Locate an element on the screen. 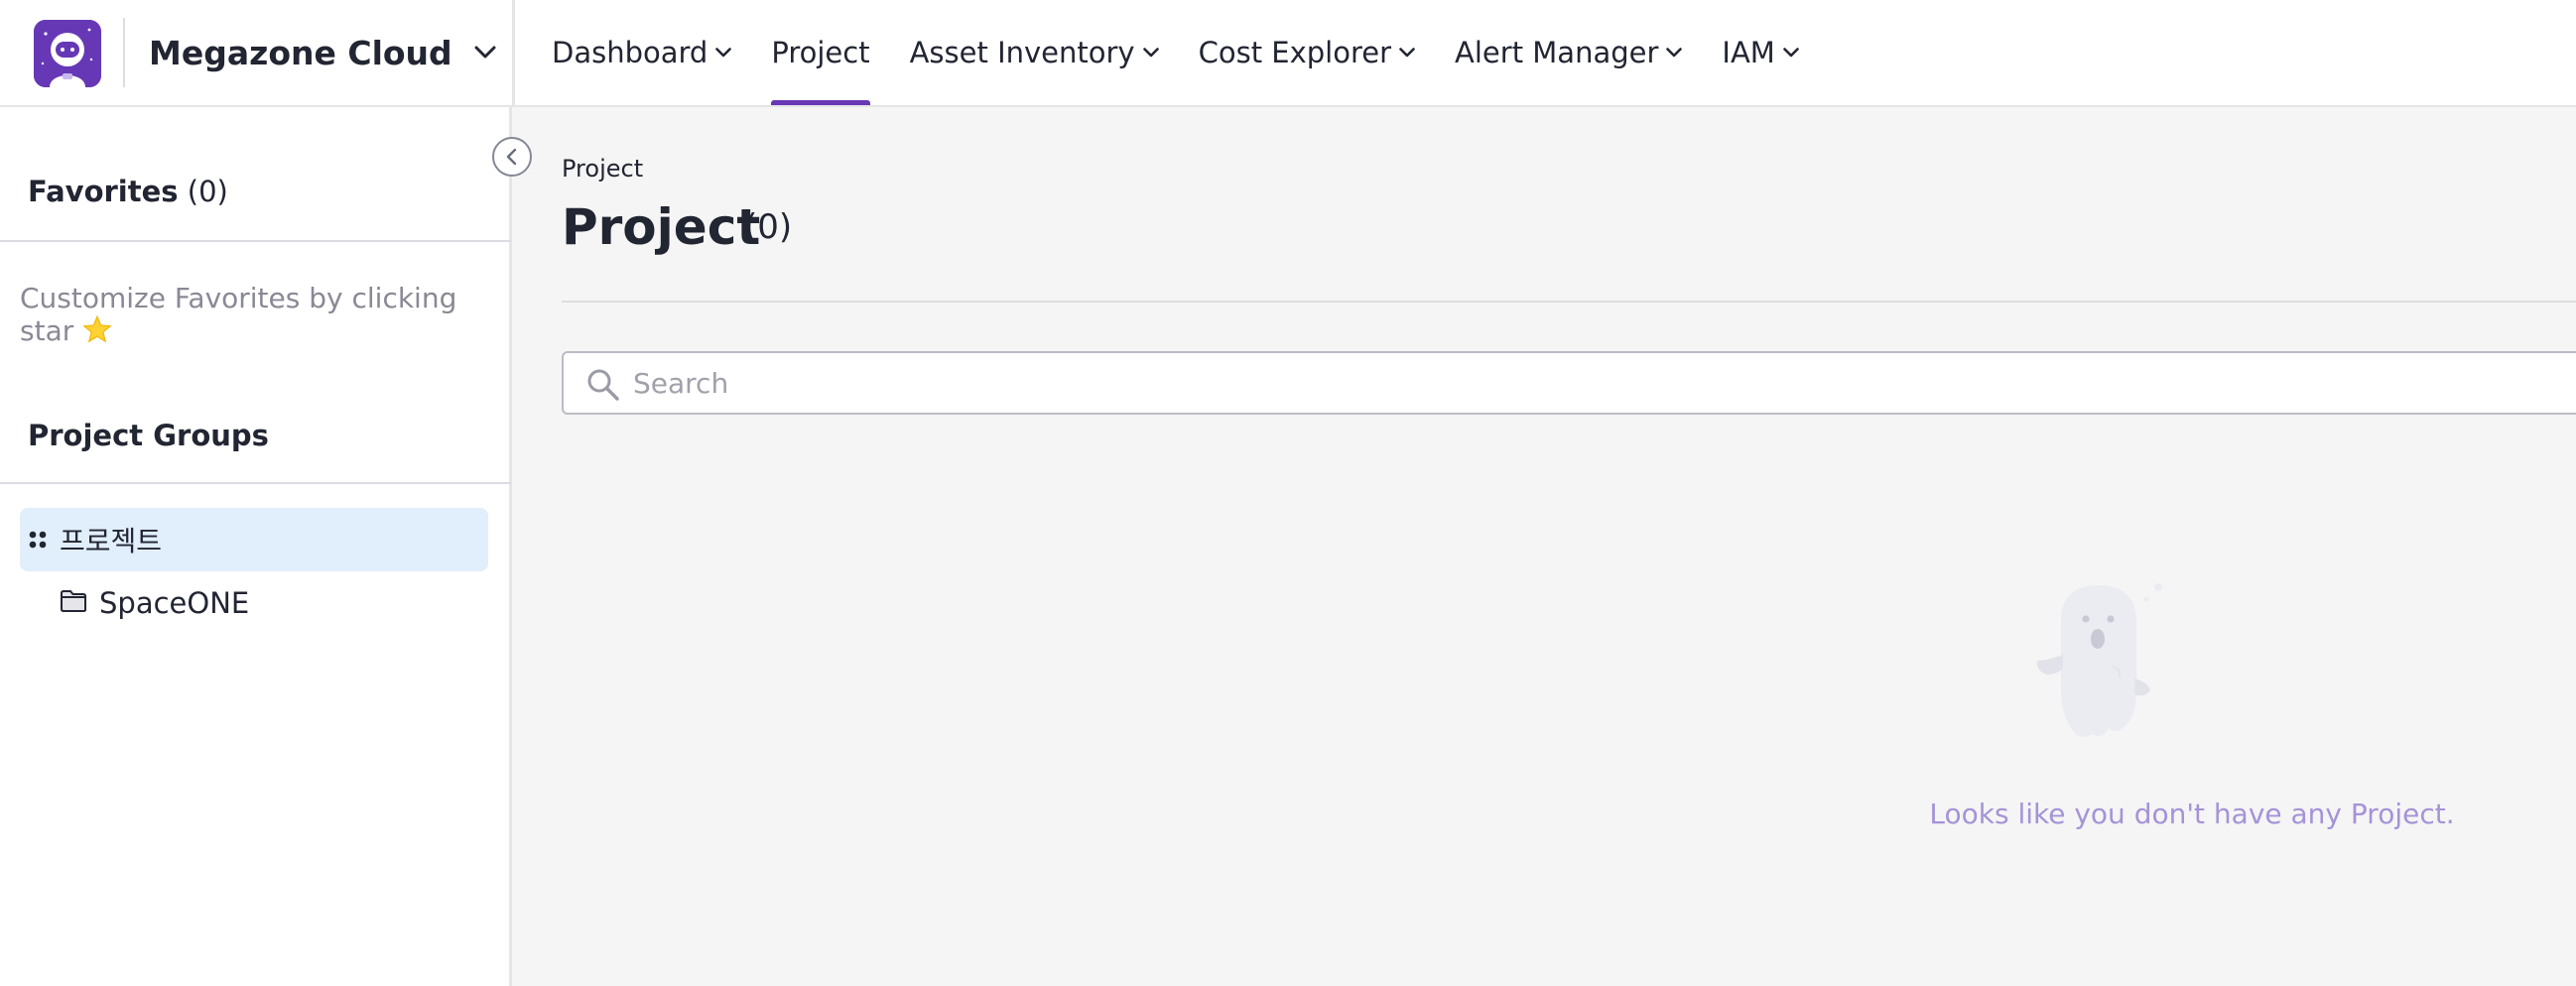 This screenshot has height=986, width=2576. folder-icon is located at coordinates (73, 603).